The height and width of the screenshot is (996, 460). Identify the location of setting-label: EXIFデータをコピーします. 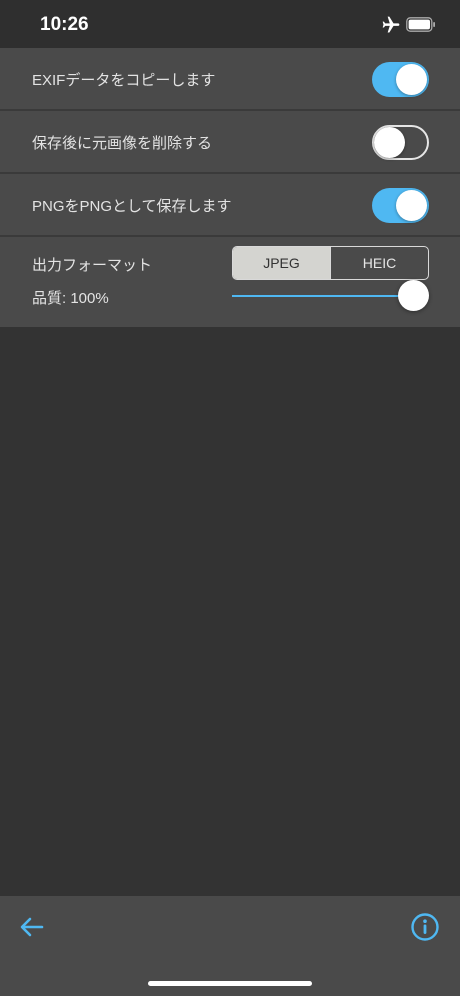
(124, 80).